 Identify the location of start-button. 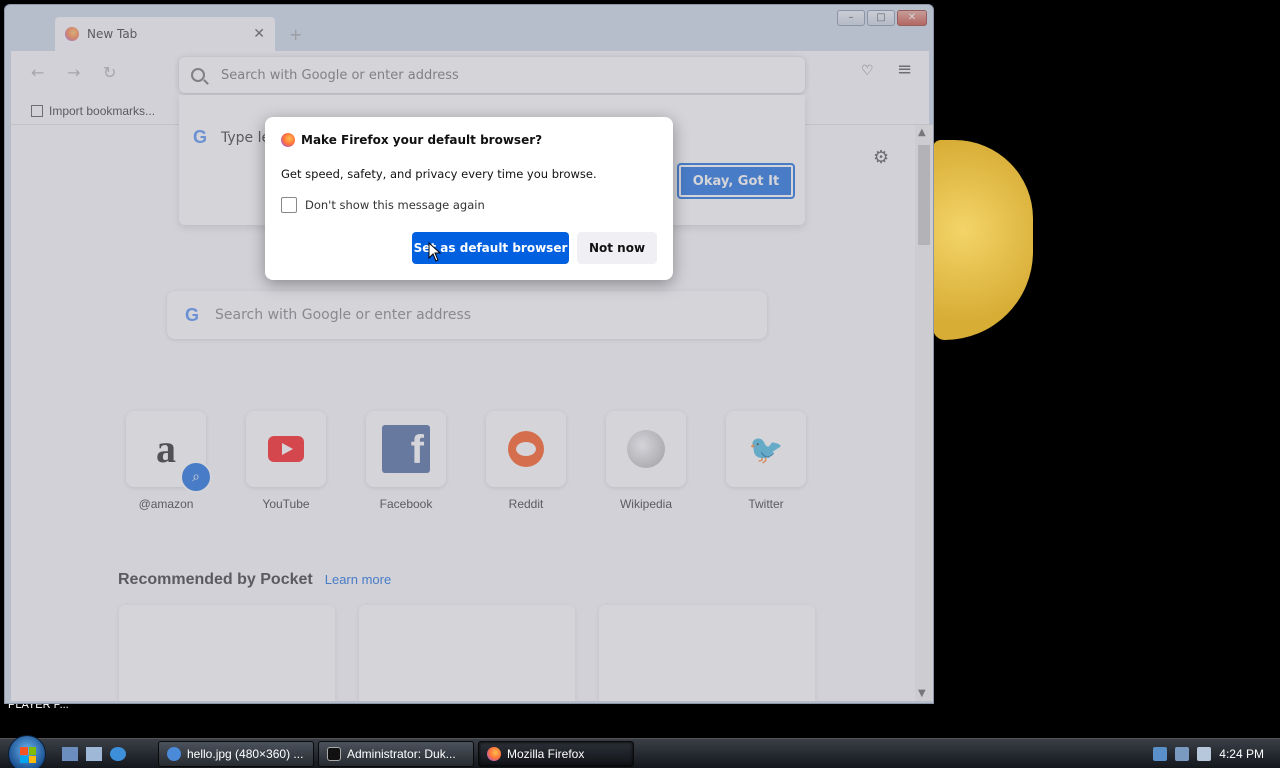
(27, 751).